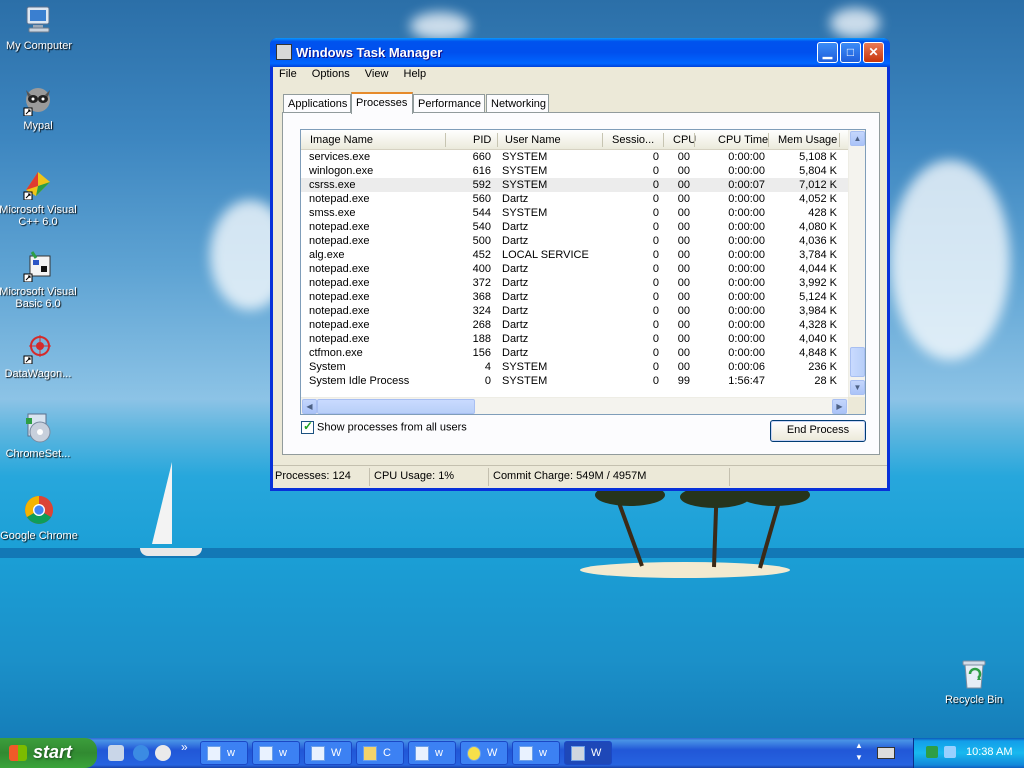  I want to click on cell-mem: 3,984 K, so click(818, 311).